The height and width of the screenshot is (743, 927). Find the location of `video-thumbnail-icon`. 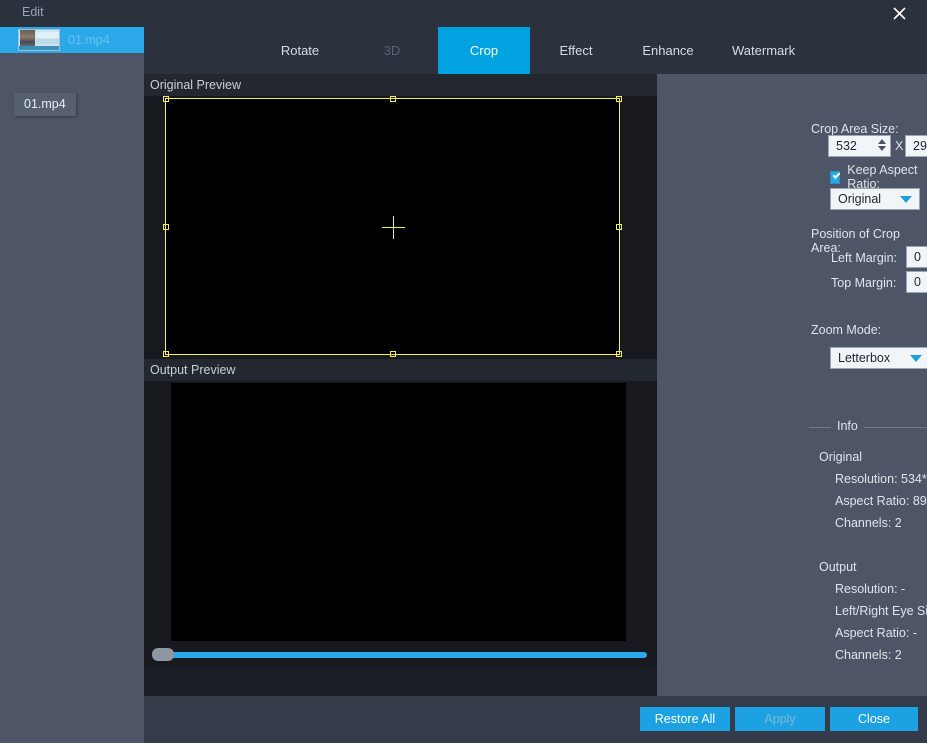

video-thumbnail-icon is located at coordinates (39, 40).